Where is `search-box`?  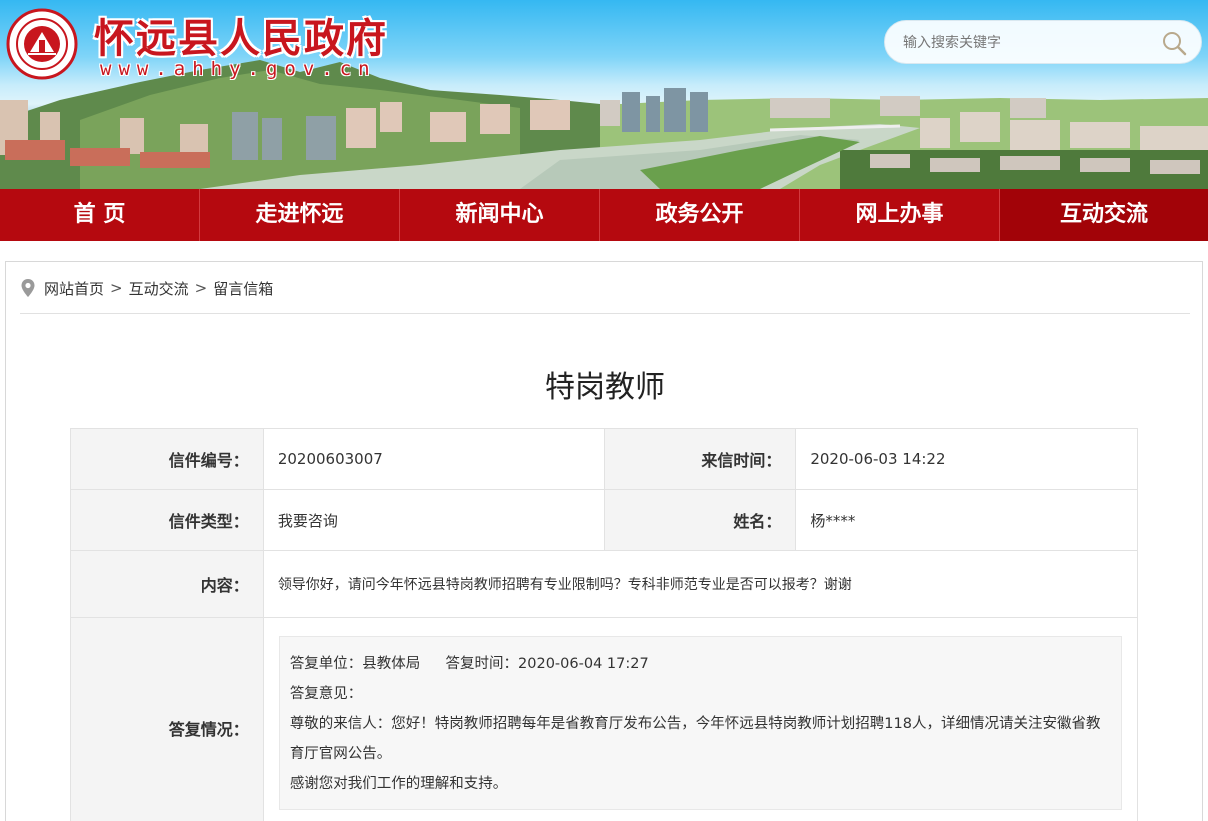 search-box is located at coordinates (1043, 42).